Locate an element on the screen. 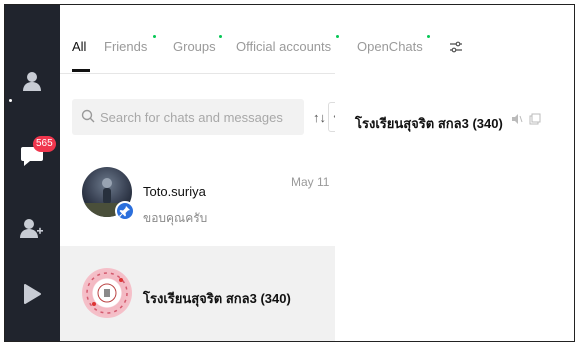 This screenshot has height=346, width=579. new-indicator-friends is located at coordinates (154, 36).